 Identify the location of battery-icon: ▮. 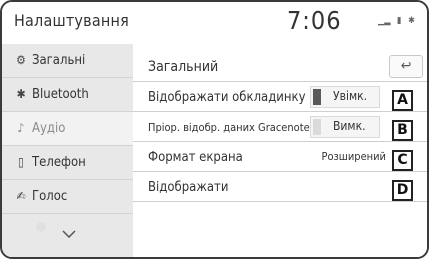
(399, 21).